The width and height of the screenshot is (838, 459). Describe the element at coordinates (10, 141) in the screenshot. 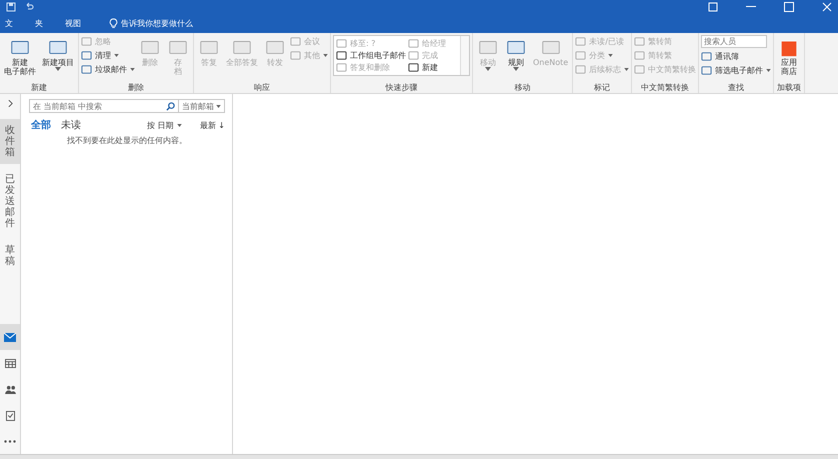

I see `folder-tab: 收件箱` at that location.